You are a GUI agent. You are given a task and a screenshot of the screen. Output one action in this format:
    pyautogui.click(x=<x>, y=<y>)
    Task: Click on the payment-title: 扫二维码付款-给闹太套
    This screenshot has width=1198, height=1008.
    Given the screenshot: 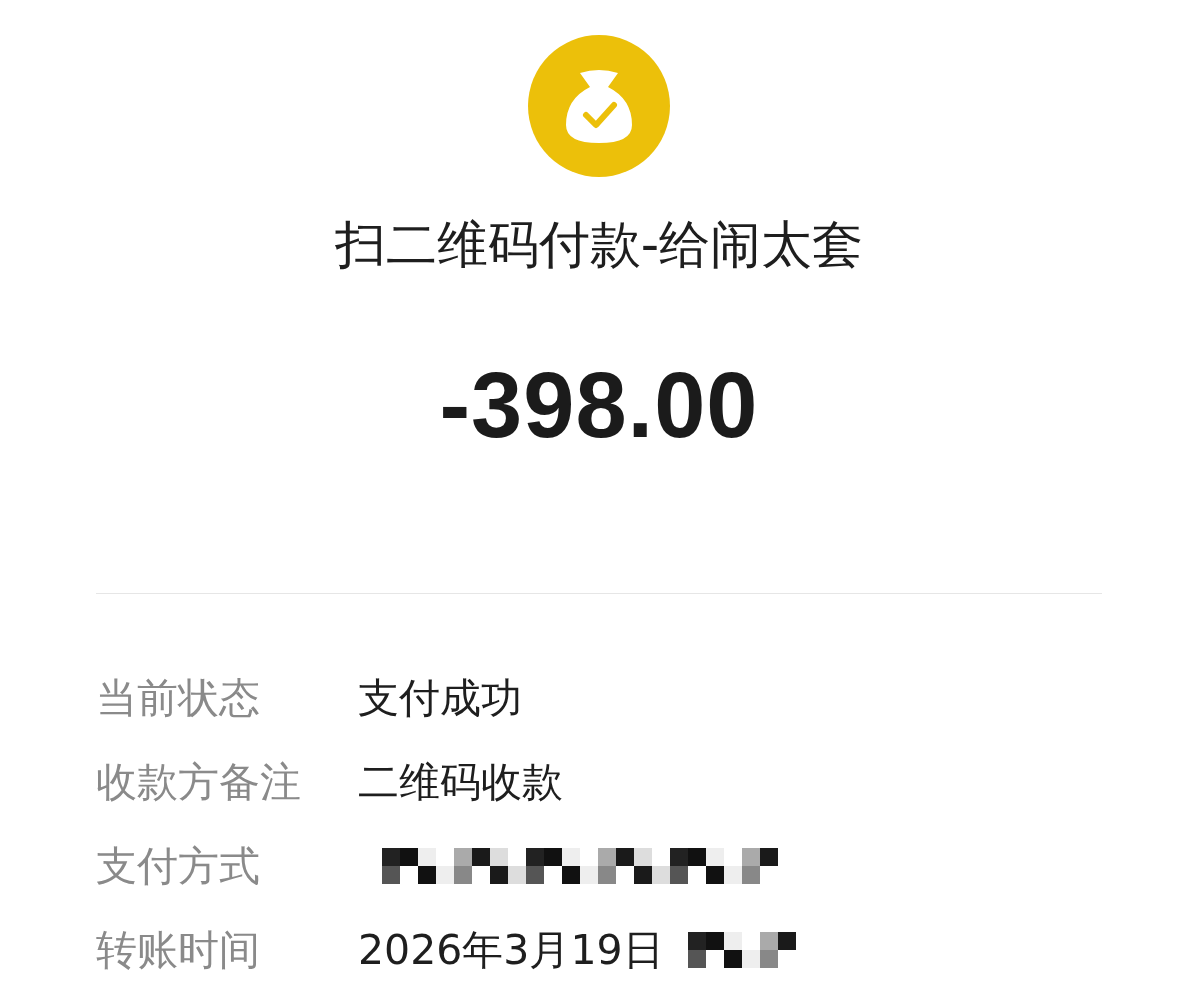 What is the action you would take?
    pyautogui.click(x=599, y=245)
    